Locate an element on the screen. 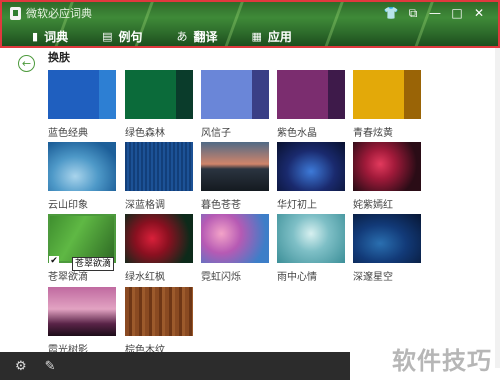 The image size is (500, 380). nav-apps: ▦ 应用 is located at coordinates (272, 36).